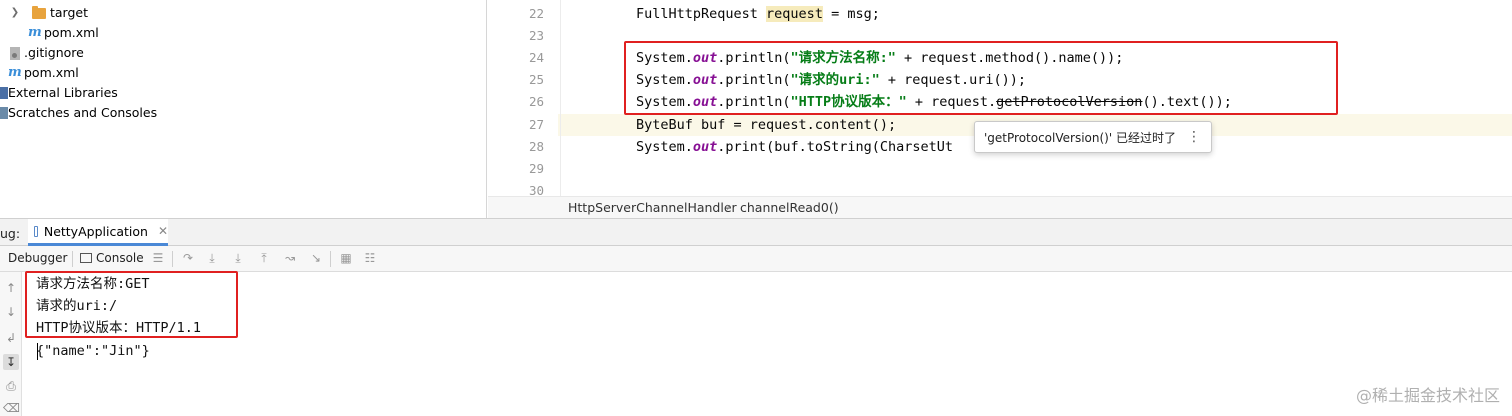  I want to click on tree-item-external-libraries: External Libraries, so click(59, 93).